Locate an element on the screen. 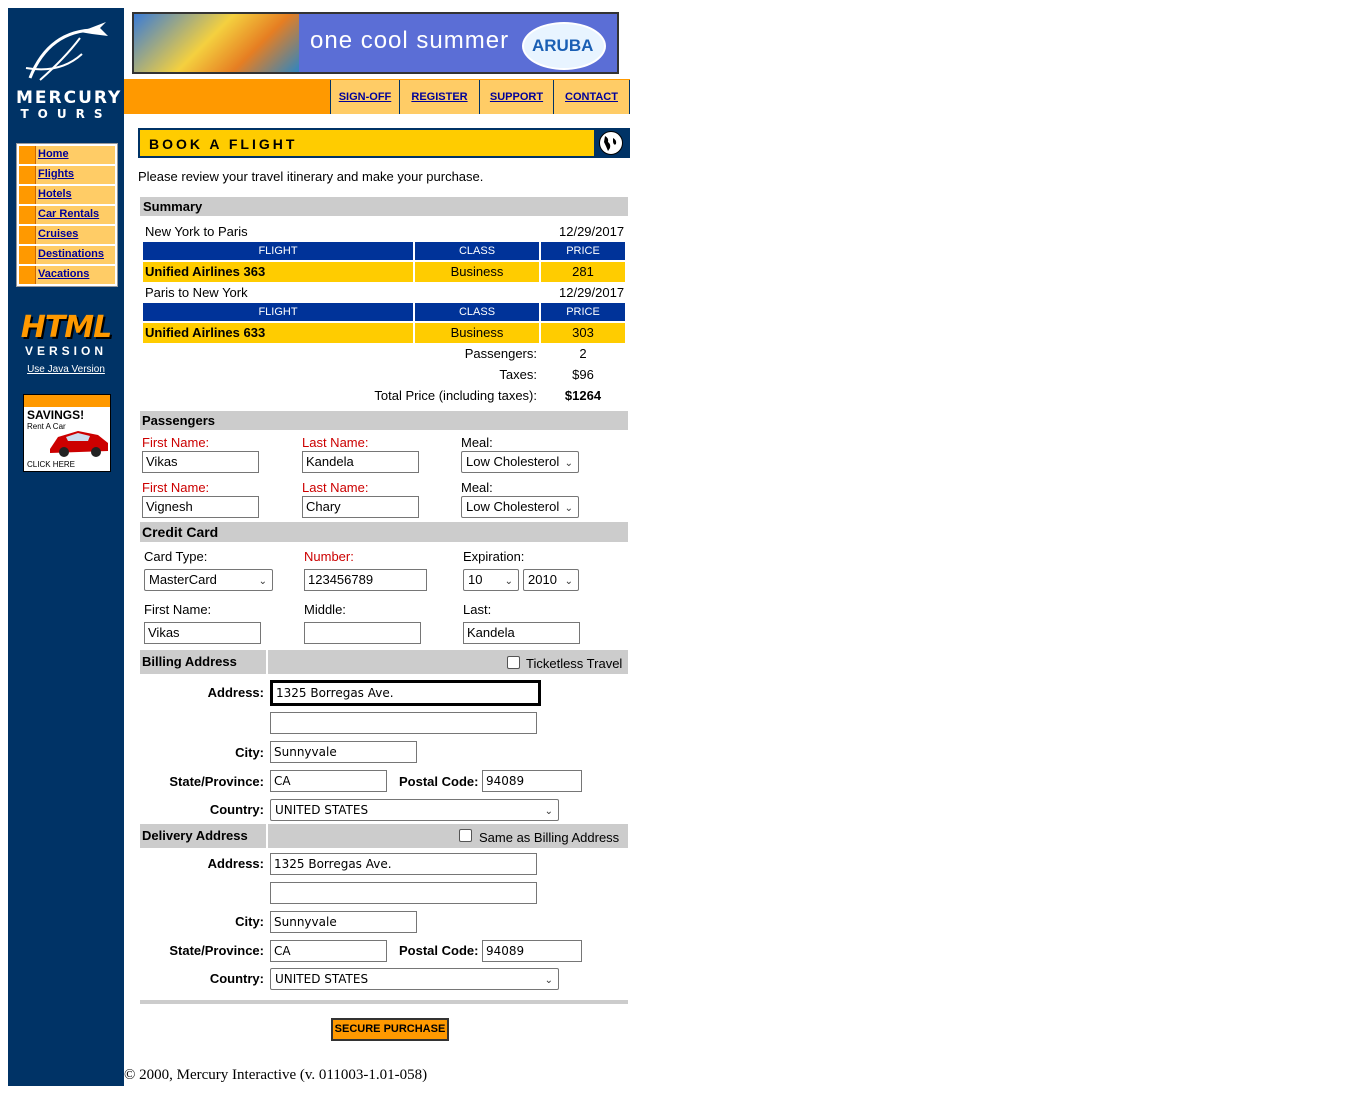 The image size is (1349, 1094). ticketless-travel-checkbox is located at coordinates (513, 662).